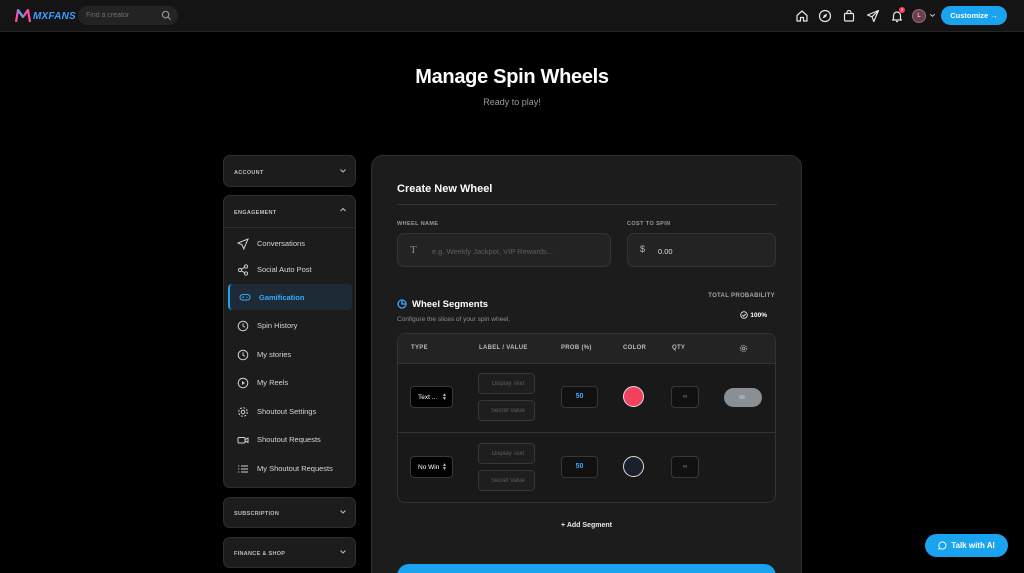 Image resolution: width=1024 pixels, height=573 pixels. Describe the element at coordinates (284, 269) in the screenshot. I see `sidebar-item-label: Social Auto Post` at that location.